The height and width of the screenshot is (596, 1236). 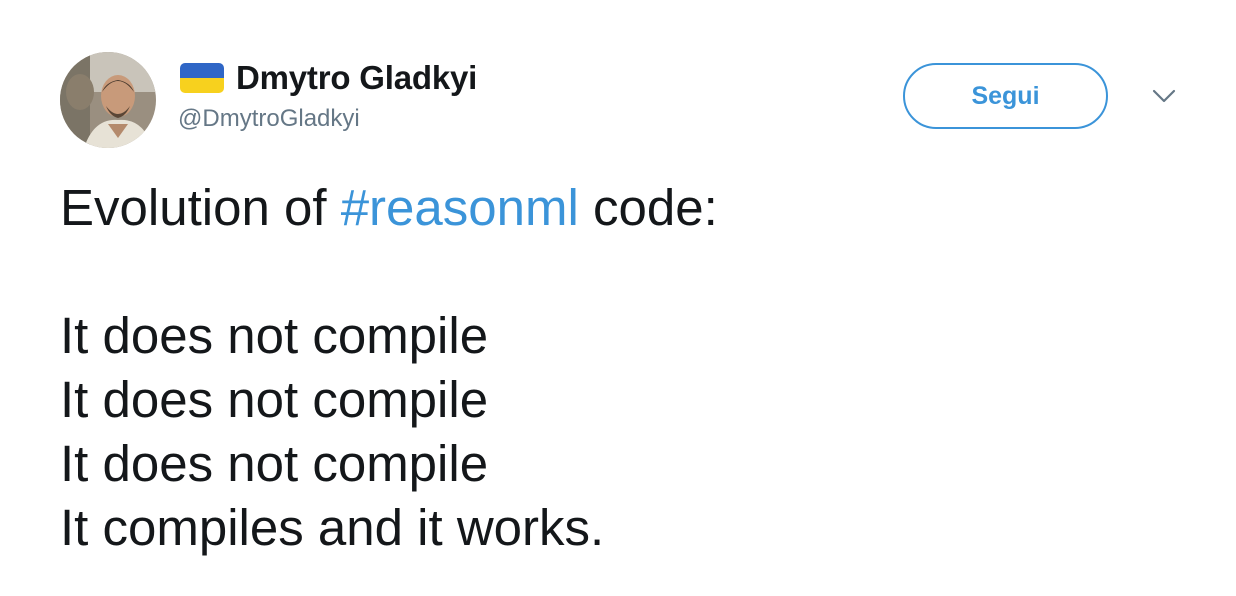 What do you see at coordinates (648, 207) in the screenshot?
I see `tweet-suffix: code:` at bounding box center [648, 207].